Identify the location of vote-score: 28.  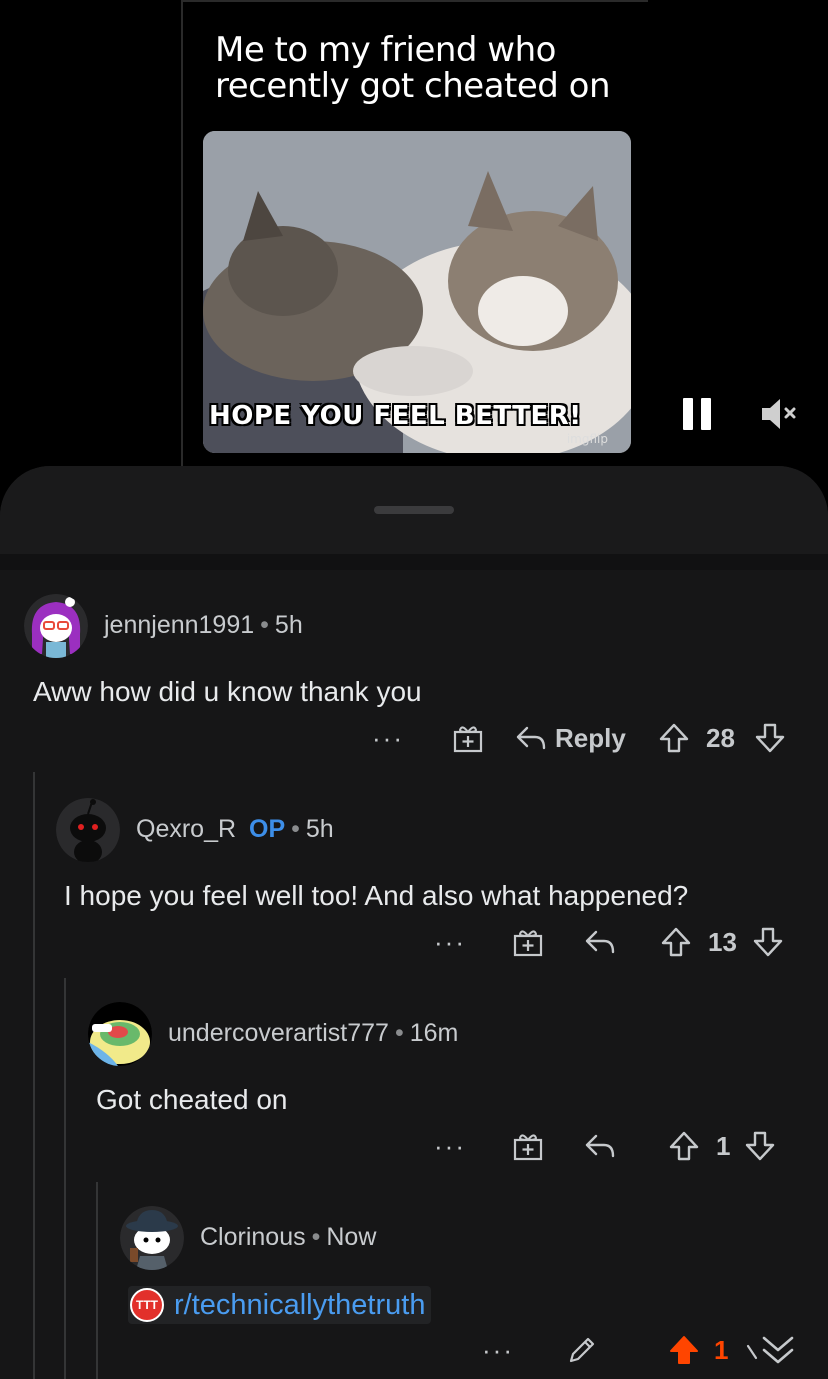
(720, 737).